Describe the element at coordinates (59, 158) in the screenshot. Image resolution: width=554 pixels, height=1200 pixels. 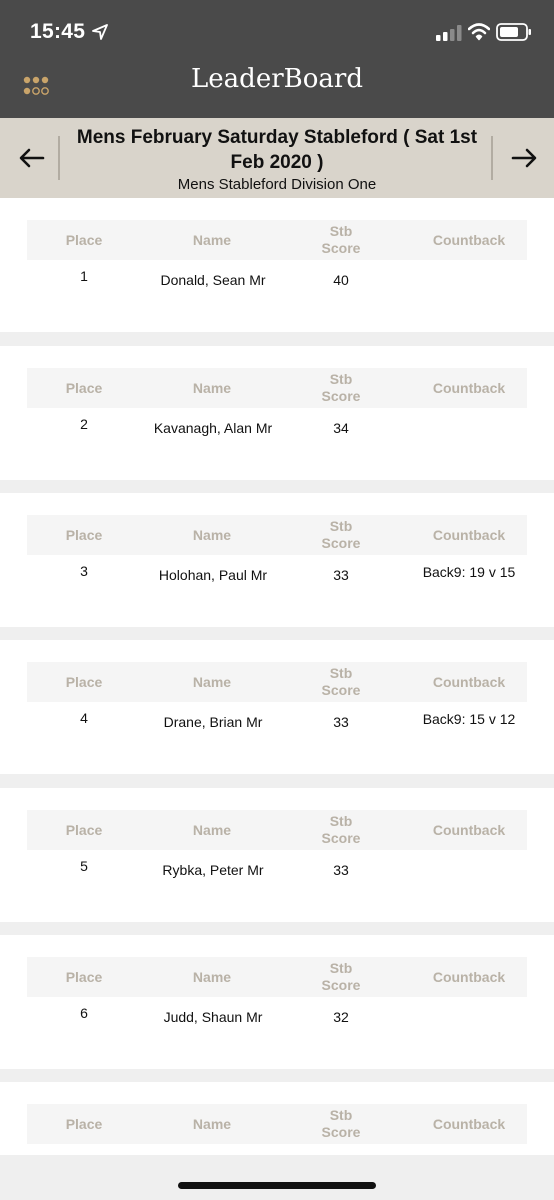
I see `header-divider-left` at that location.